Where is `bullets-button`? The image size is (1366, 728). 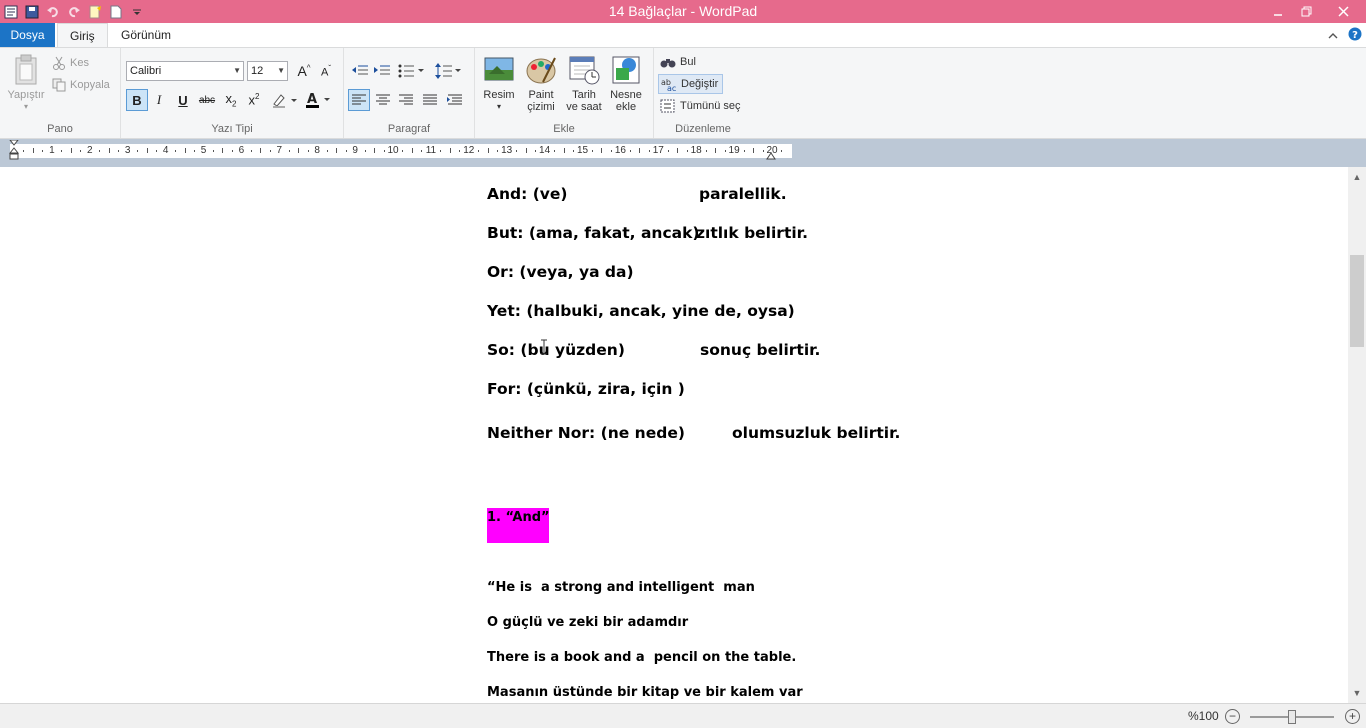
bullets-button is located at coordinates (412, 71).